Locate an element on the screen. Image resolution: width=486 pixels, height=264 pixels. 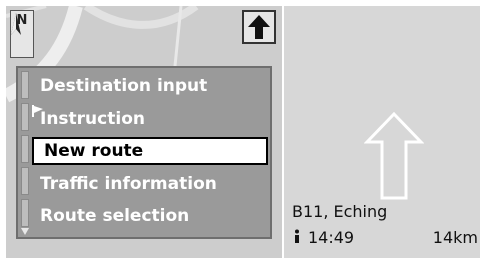
menu-item-route-selection: Route selection is located at coordinates (150, 216).